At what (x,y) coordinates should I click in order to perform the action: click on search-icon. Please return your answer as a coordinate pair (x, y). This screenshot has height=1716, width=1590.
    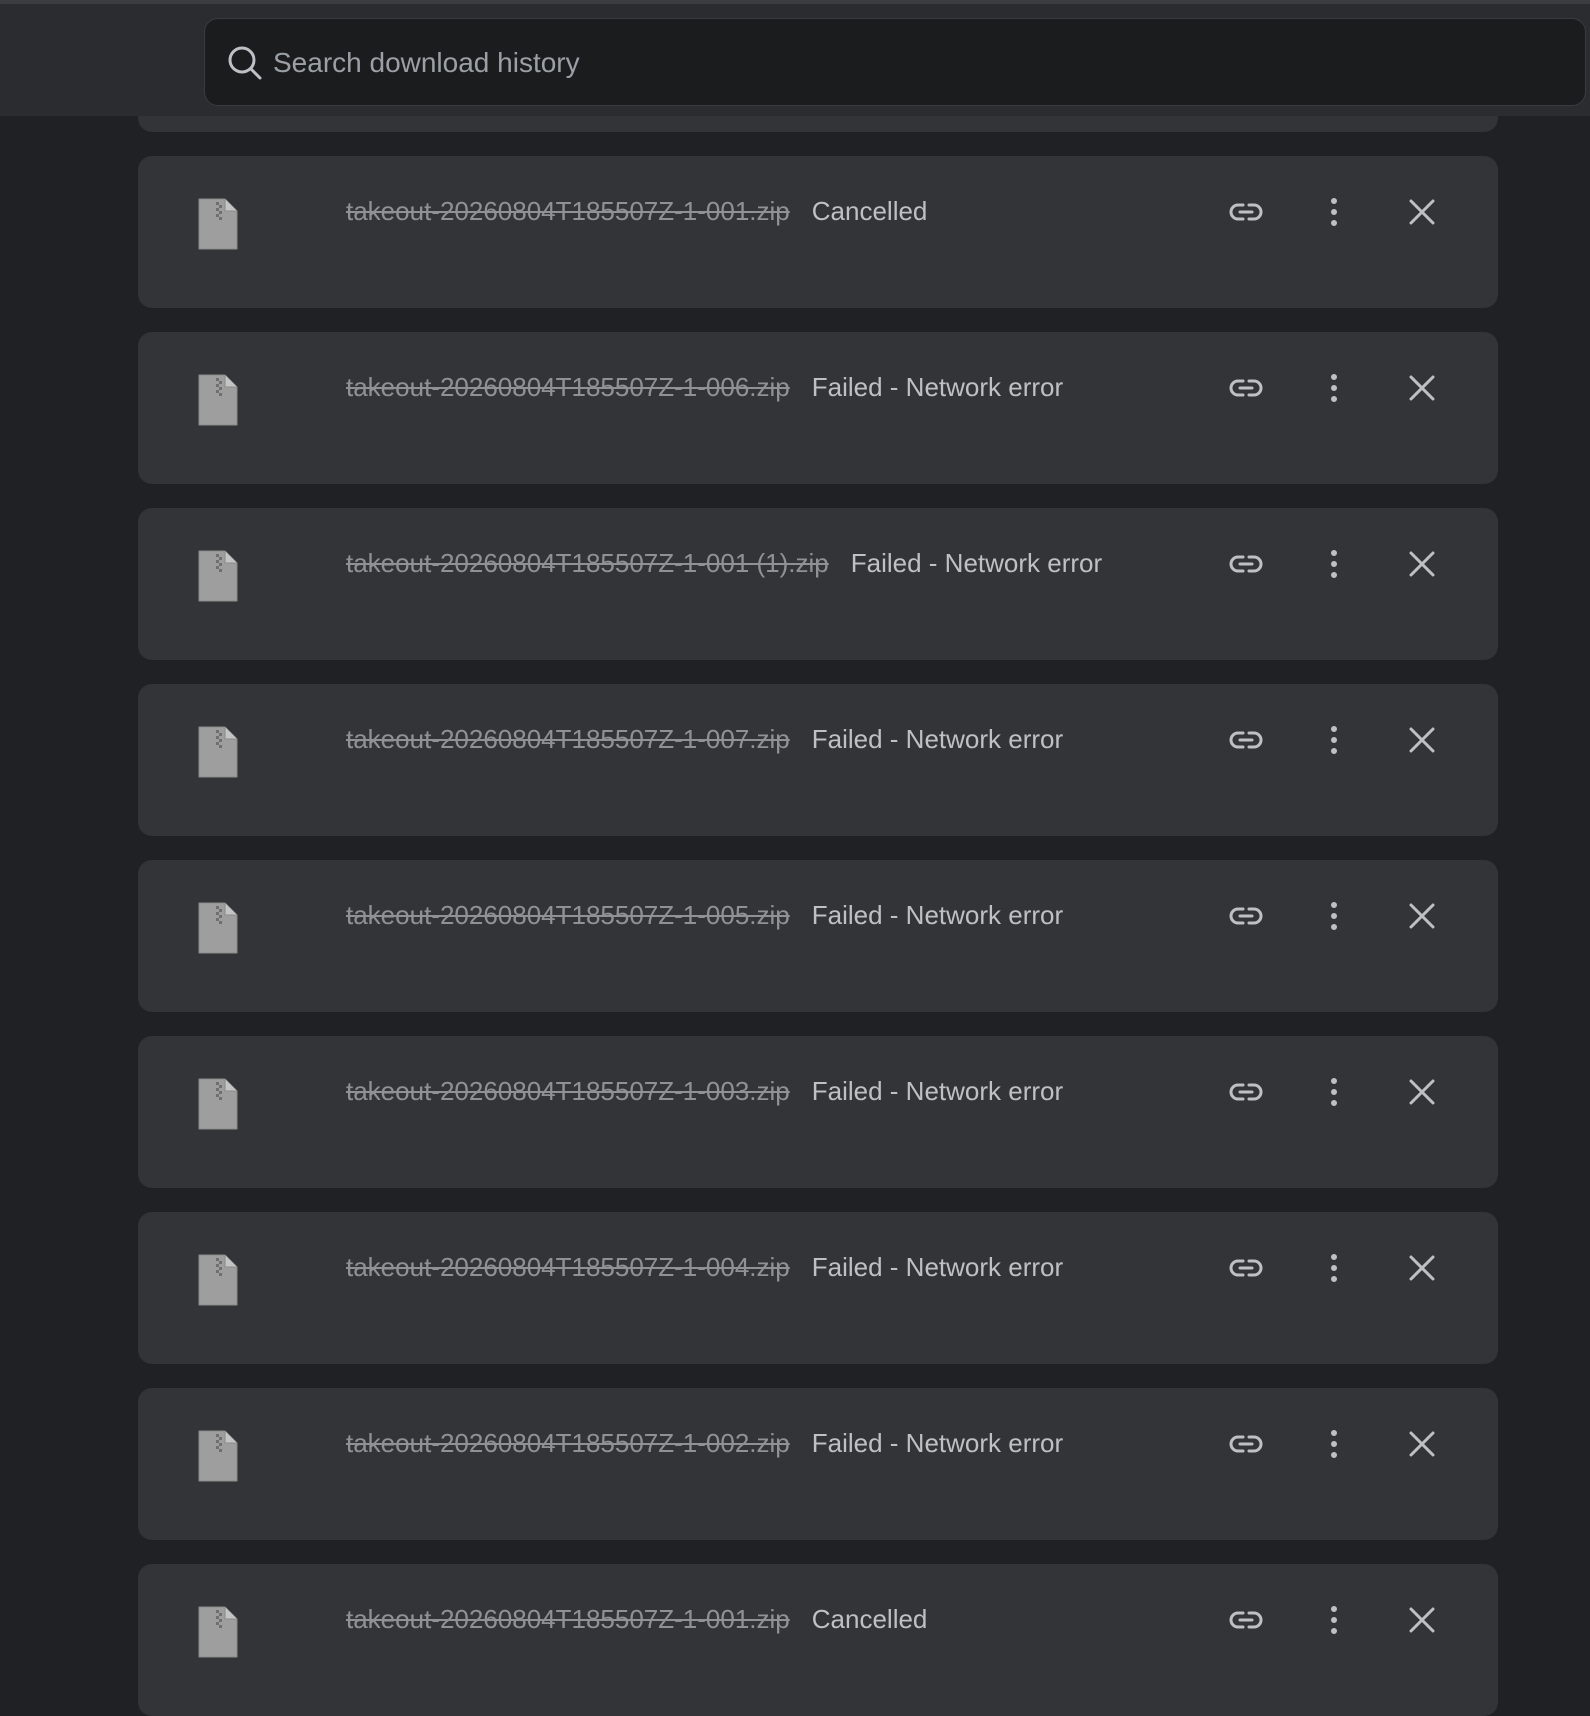
    Looking at the image, I should click on (245, 63).